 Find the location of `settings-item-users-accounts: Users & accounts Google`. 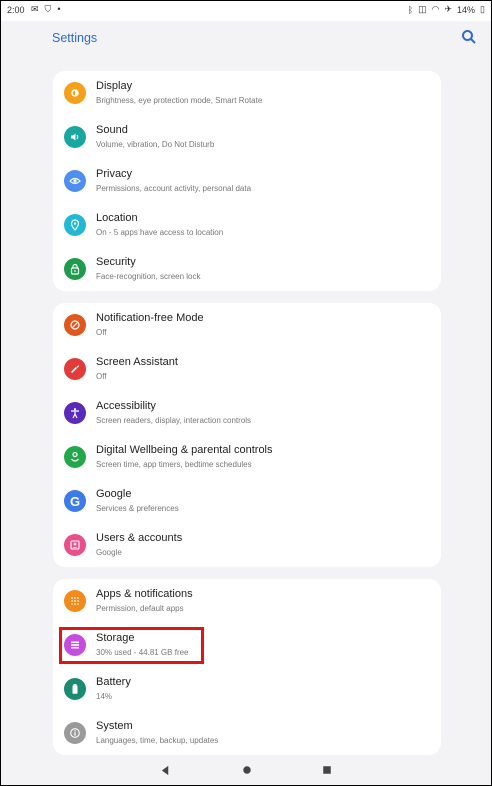

settings-item-users-accounts: Users & accounts Google is located at coordinates (247, 545).